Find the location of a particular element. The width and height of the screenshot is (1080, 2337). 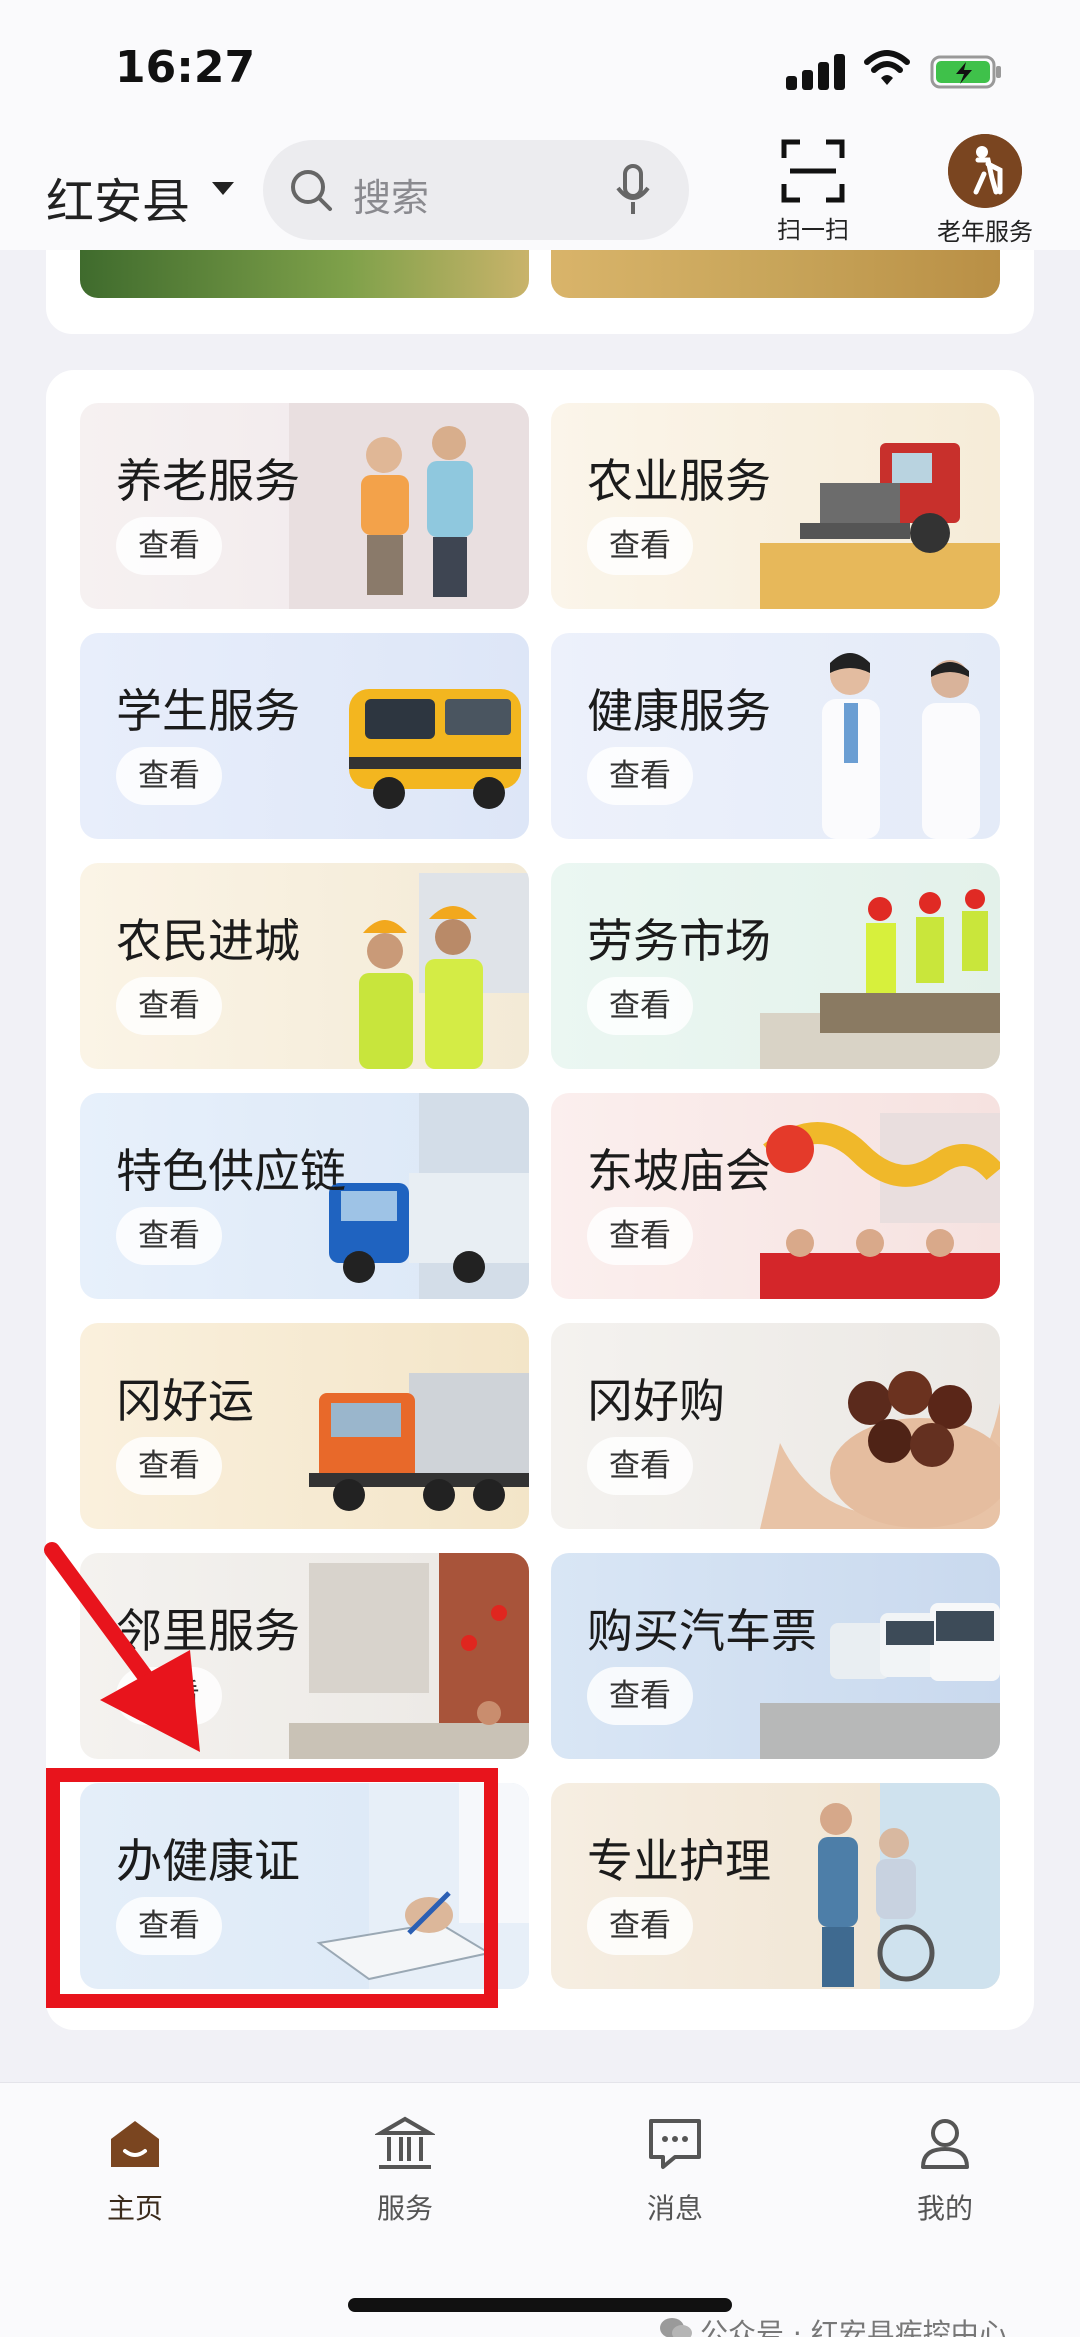

tile-title: 东坡庙会 is located at coordinates (679, 1171).